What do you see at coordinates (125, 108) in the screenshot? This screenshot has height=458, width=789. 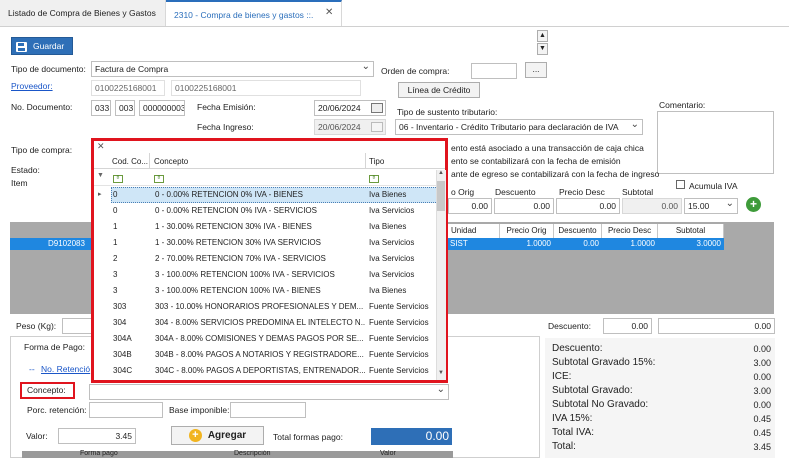 I see `doc-punto-emision-input: 003` at bounding box center [125, 108].